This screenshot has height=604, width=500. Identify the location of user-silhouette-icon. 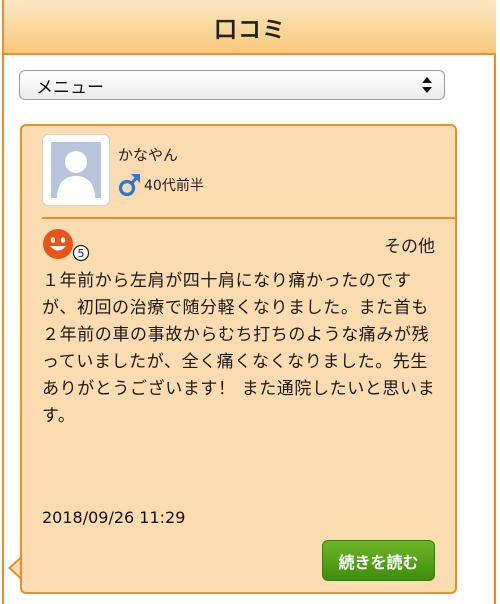
(76, 170).